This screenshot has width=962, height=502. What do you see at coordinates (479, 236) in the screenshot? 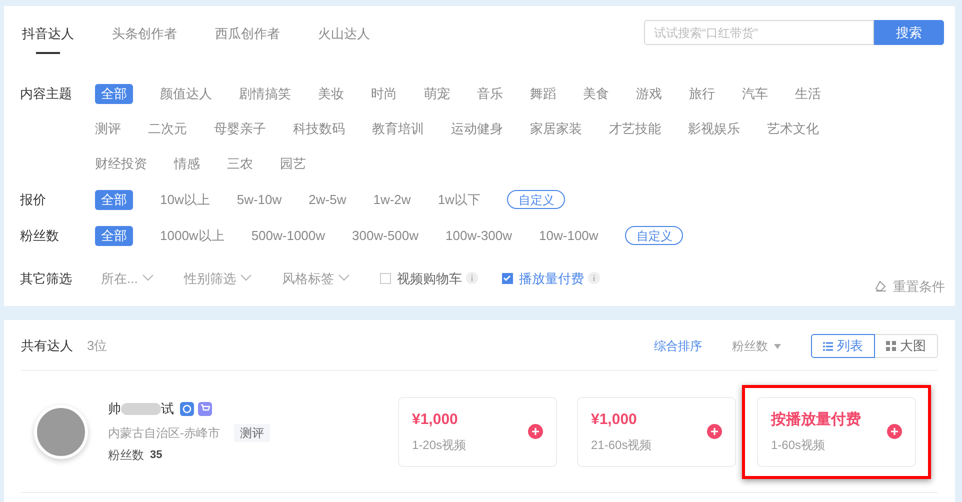
I see `filter-option: 100w-300w` at bounding box center [479, 236].